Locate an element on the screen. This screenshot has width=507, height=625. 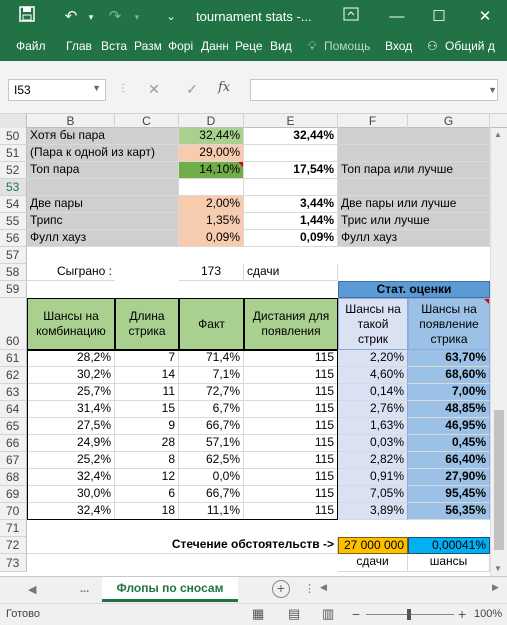
row-header: 62 is located at coordinates (13, 375).